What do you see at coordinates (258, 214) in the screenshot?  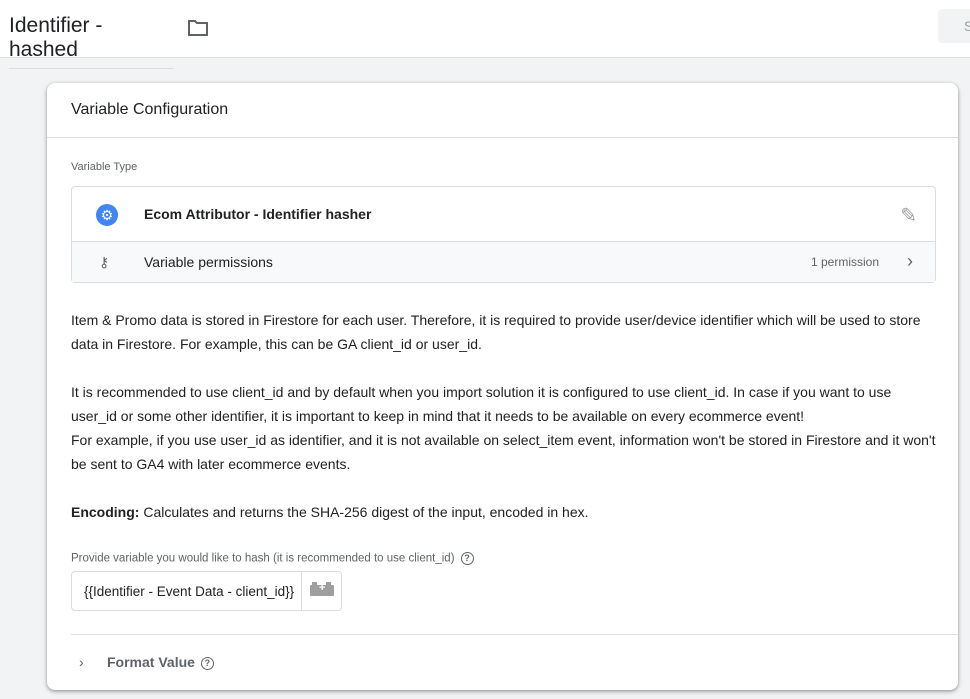 I see `variable-type-name: Ecom Attributor - Identifier hasher` at bounding box center [258, 214].